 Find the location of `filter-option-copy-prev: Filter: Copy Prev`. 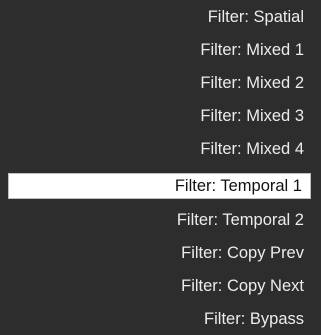

filter-option-copy-prev: Filter: Copy Prev is located at coordinates (160, 253).